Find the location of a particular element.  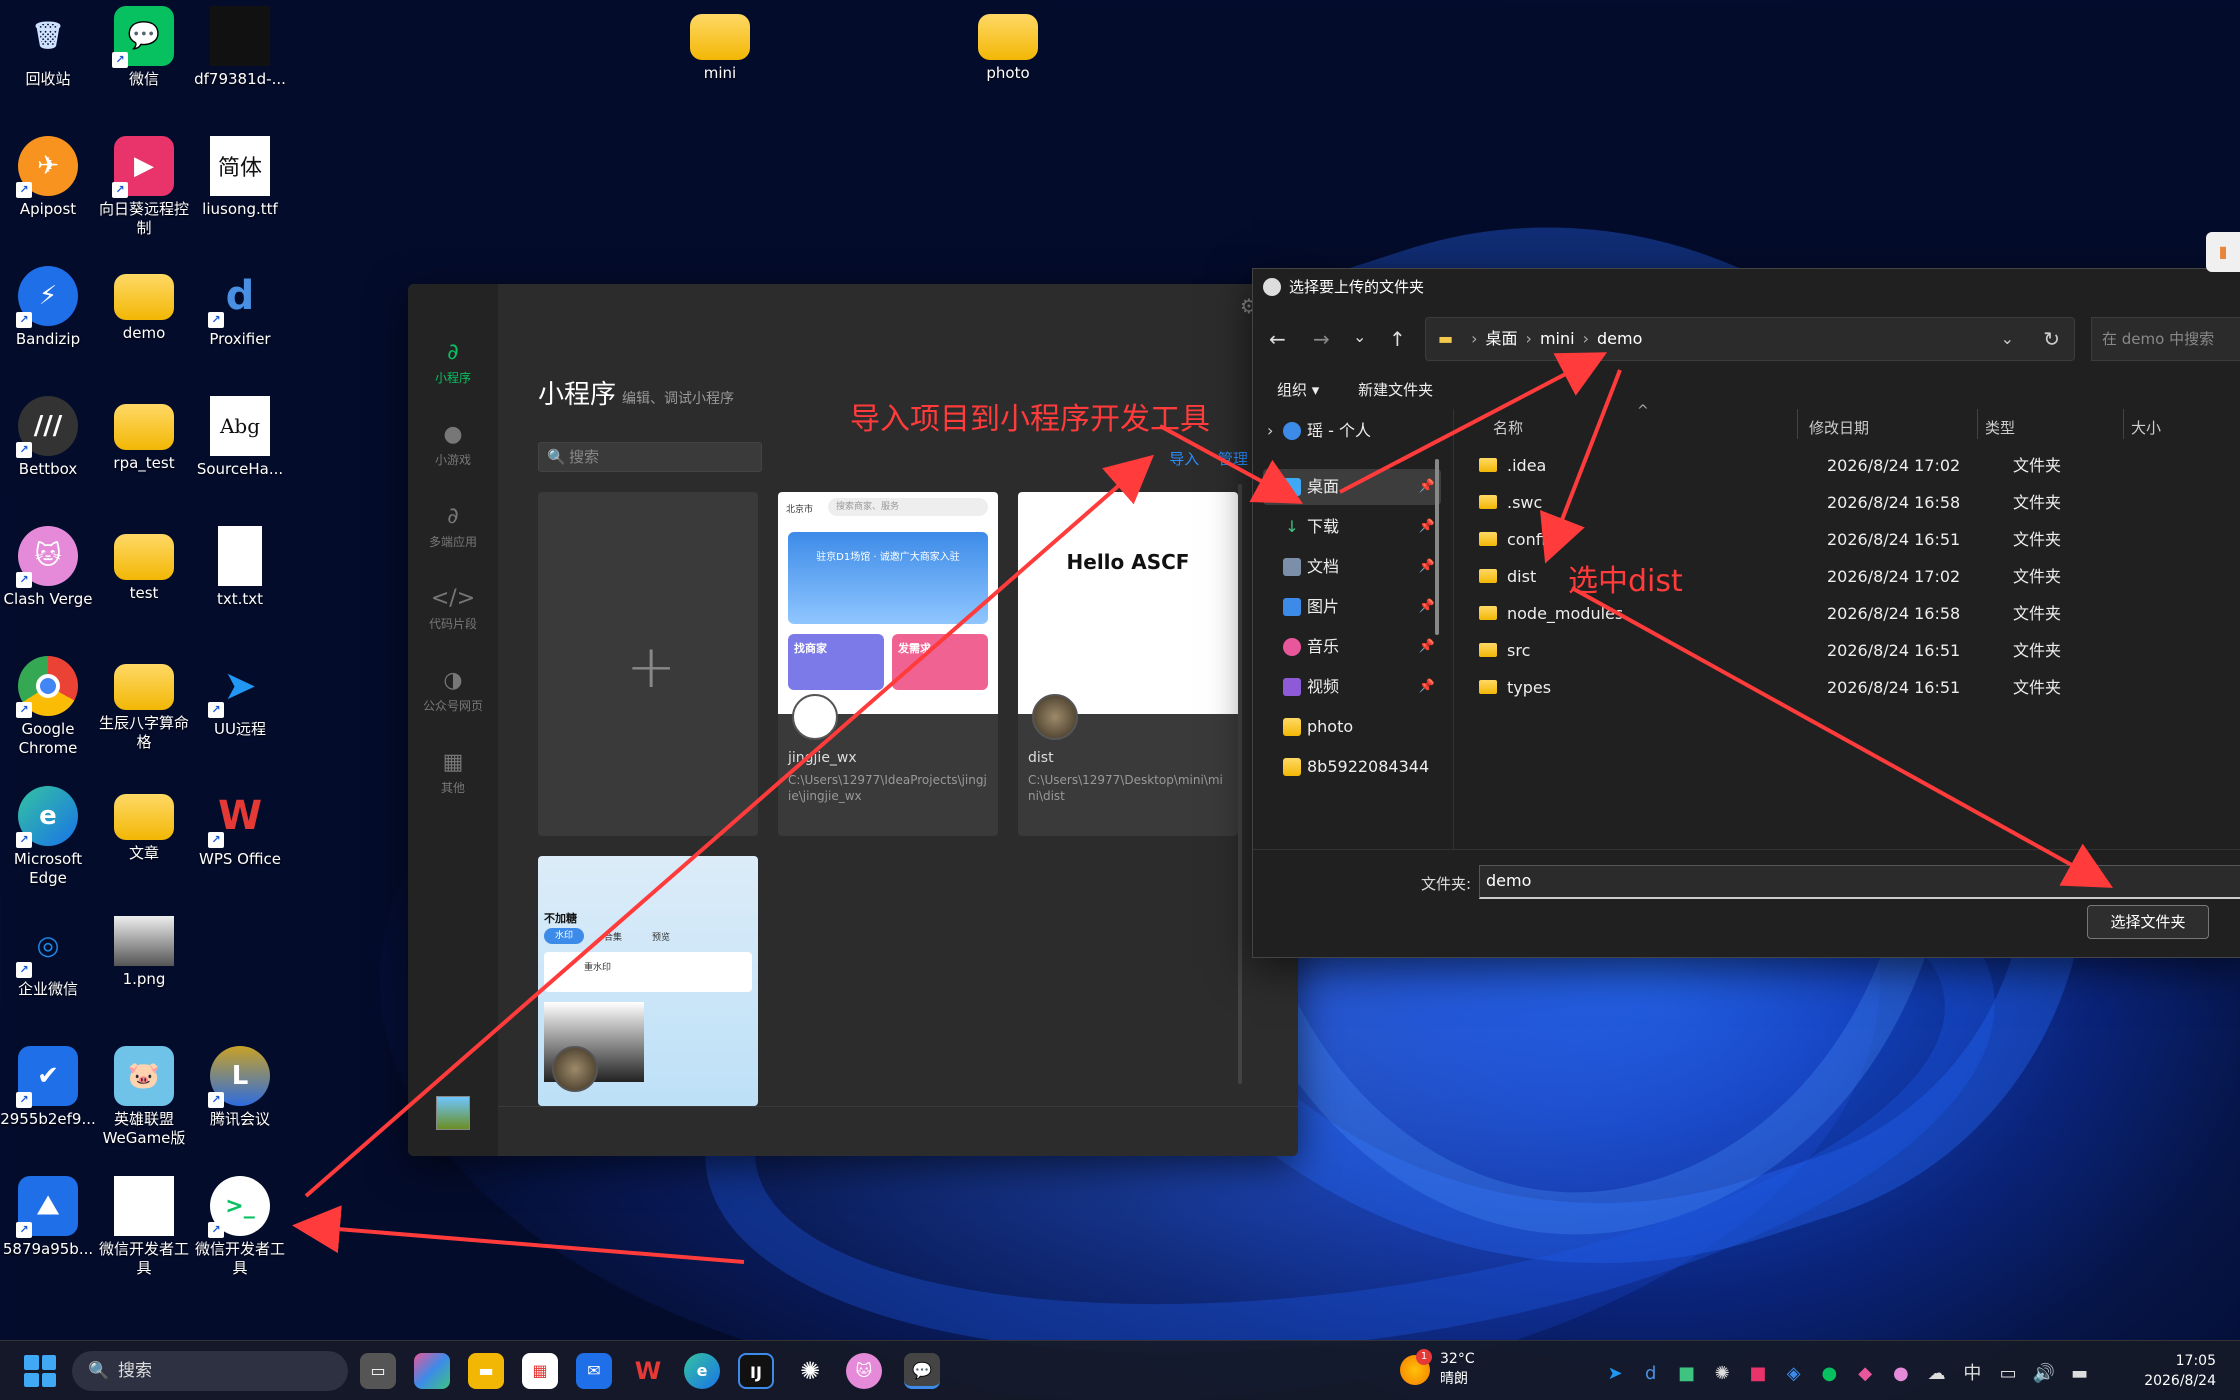

start-button is located at coordinates (40, 1371).